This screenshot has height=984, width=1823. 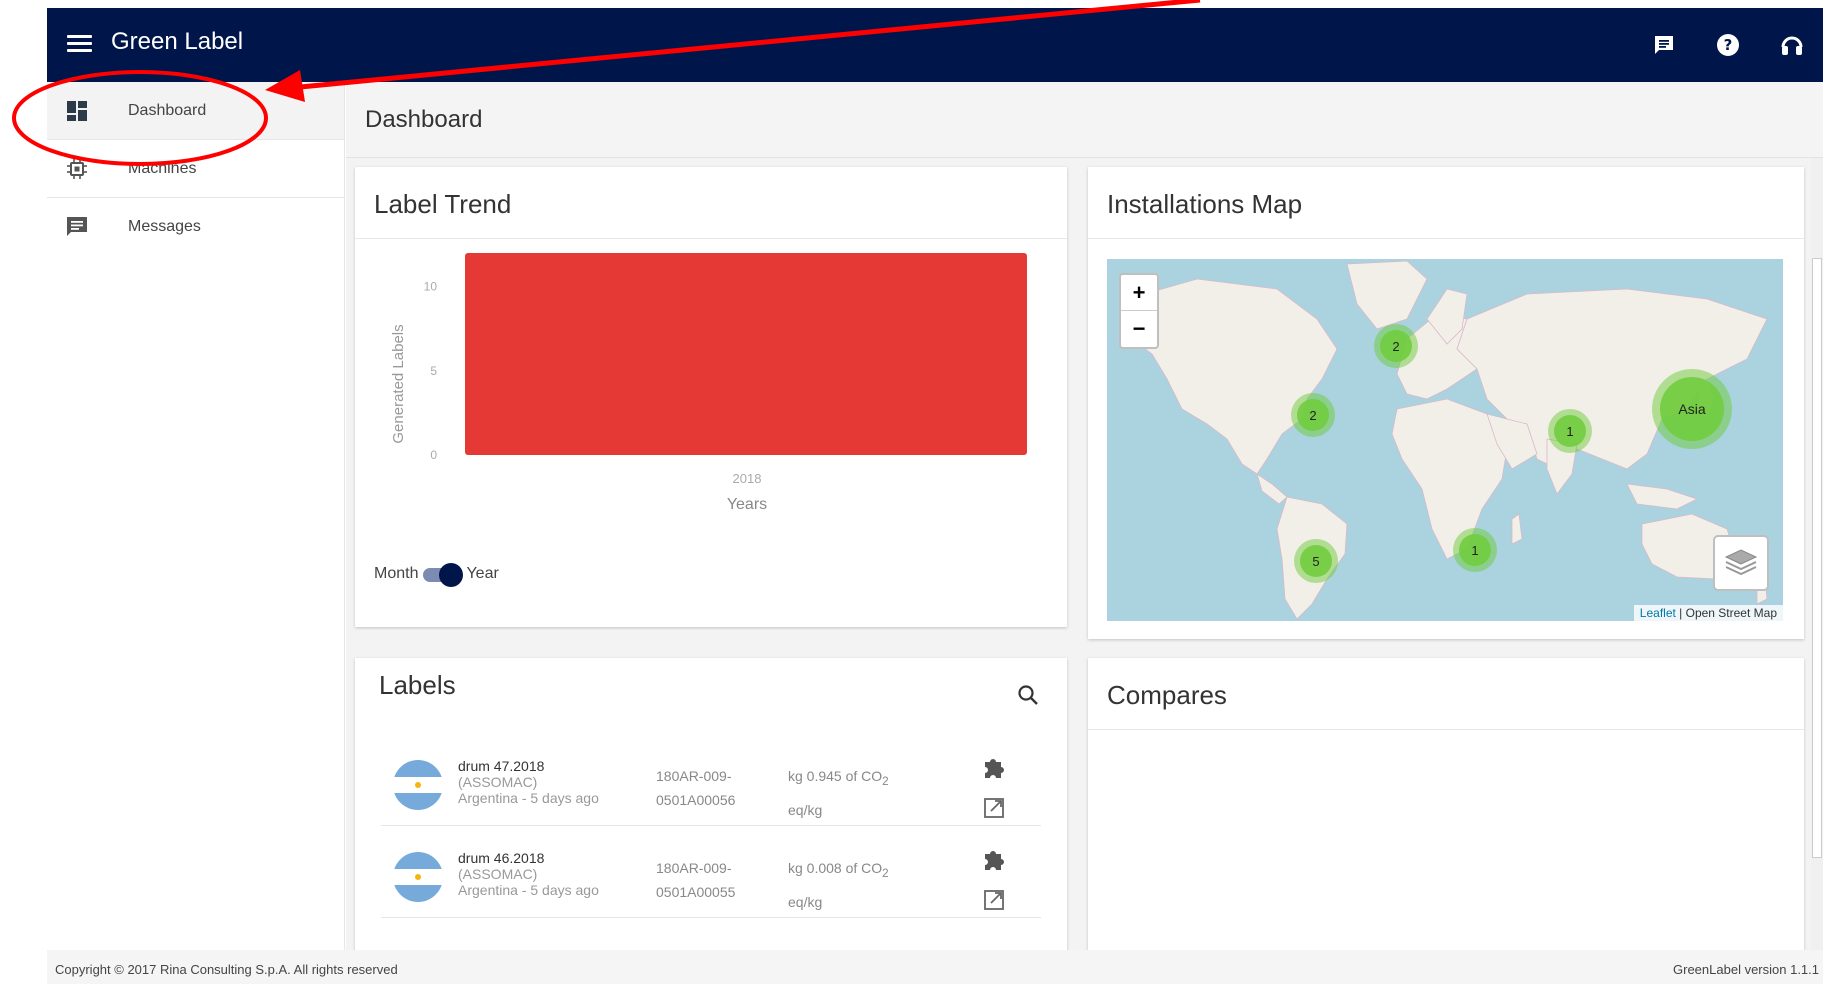 I want to click on hamburger-menu-icon, so click(x=79, y=45).